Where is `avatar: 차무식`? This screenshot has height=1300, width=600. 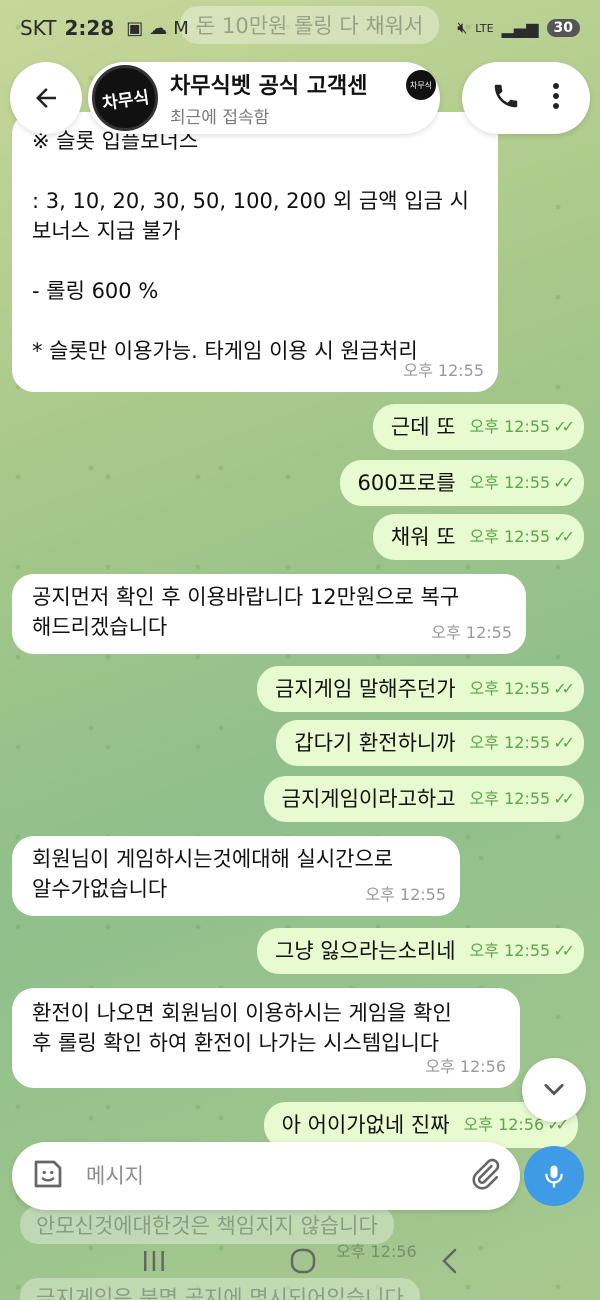
avatar: 차무식 is located at coordinates (125, 98).